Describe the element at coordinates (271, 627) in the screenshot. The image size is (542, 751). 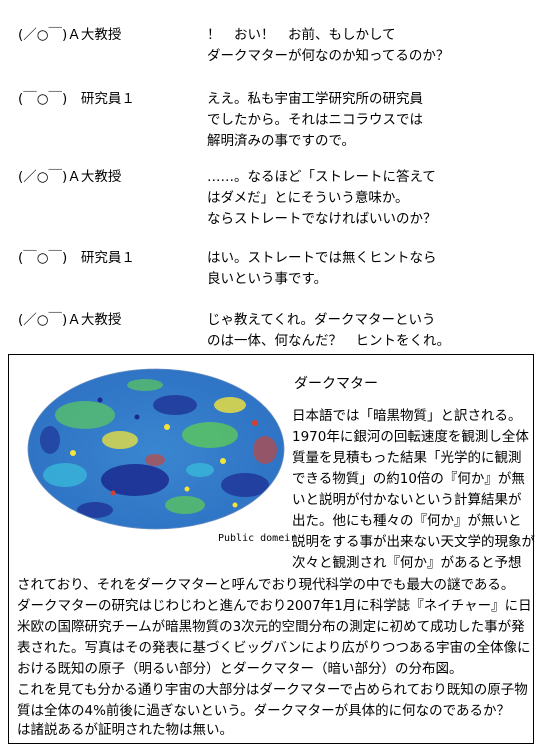
I see `body-text-line: 米欧の国際研究チームが暗黒物質の3次元的空間分布の測定に初めて成功した事が発` at that location.